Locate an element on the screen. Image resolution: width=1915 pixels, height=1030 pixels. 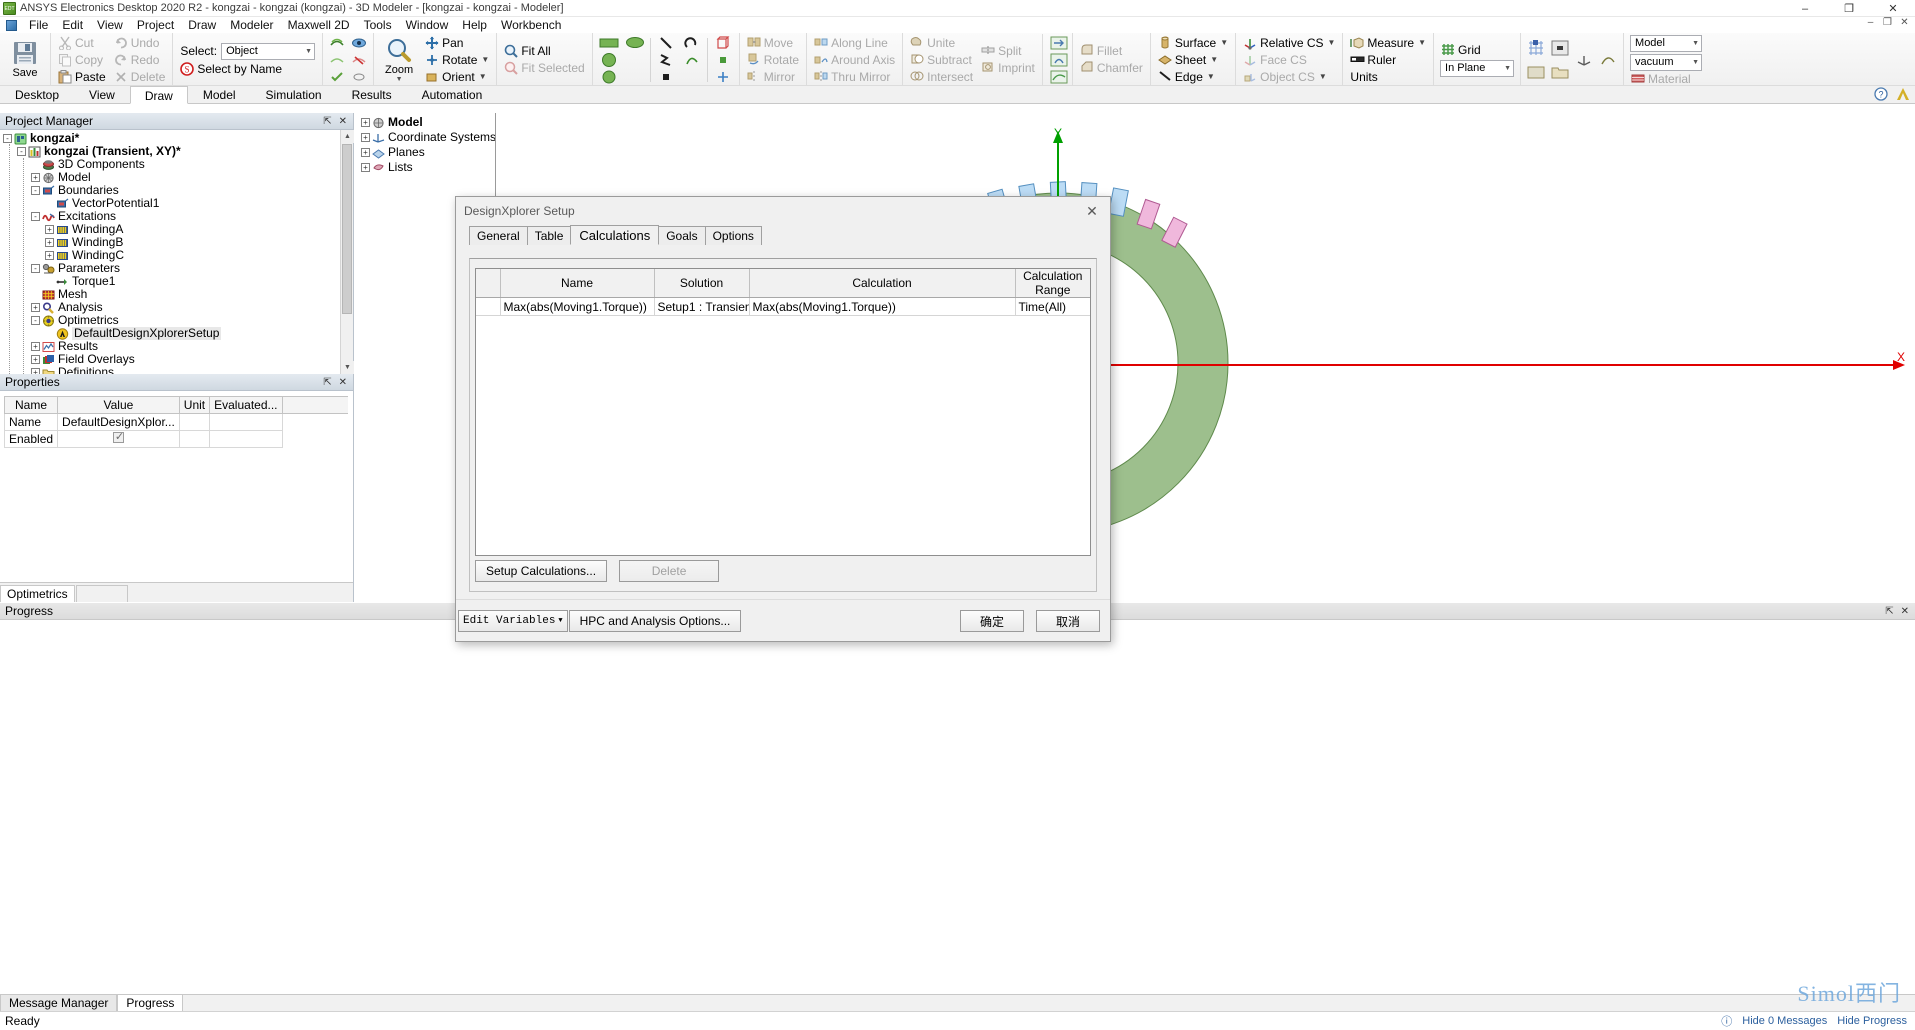
pan-button: Pan is located at coordinates (457, 42).